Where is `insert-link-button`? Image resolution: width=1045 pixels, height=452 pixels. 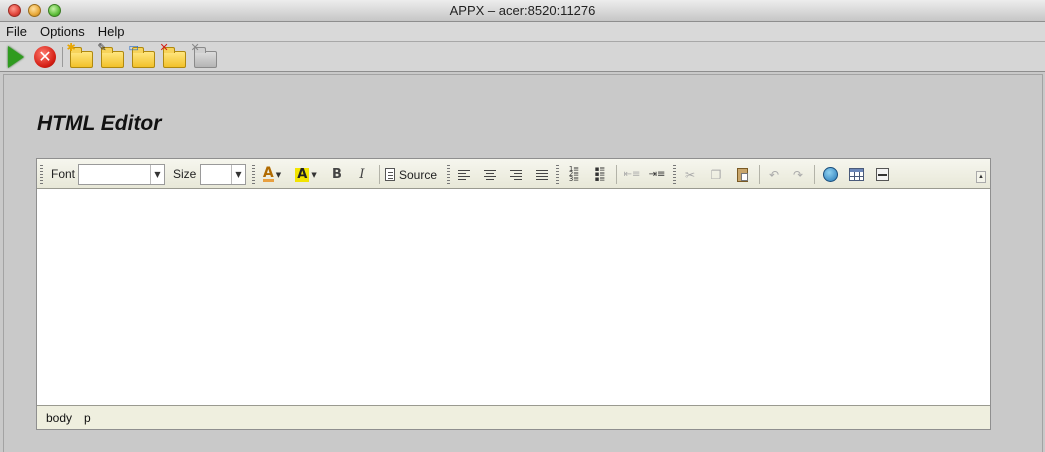 insert-link-button is located at coordinates (830, 174).